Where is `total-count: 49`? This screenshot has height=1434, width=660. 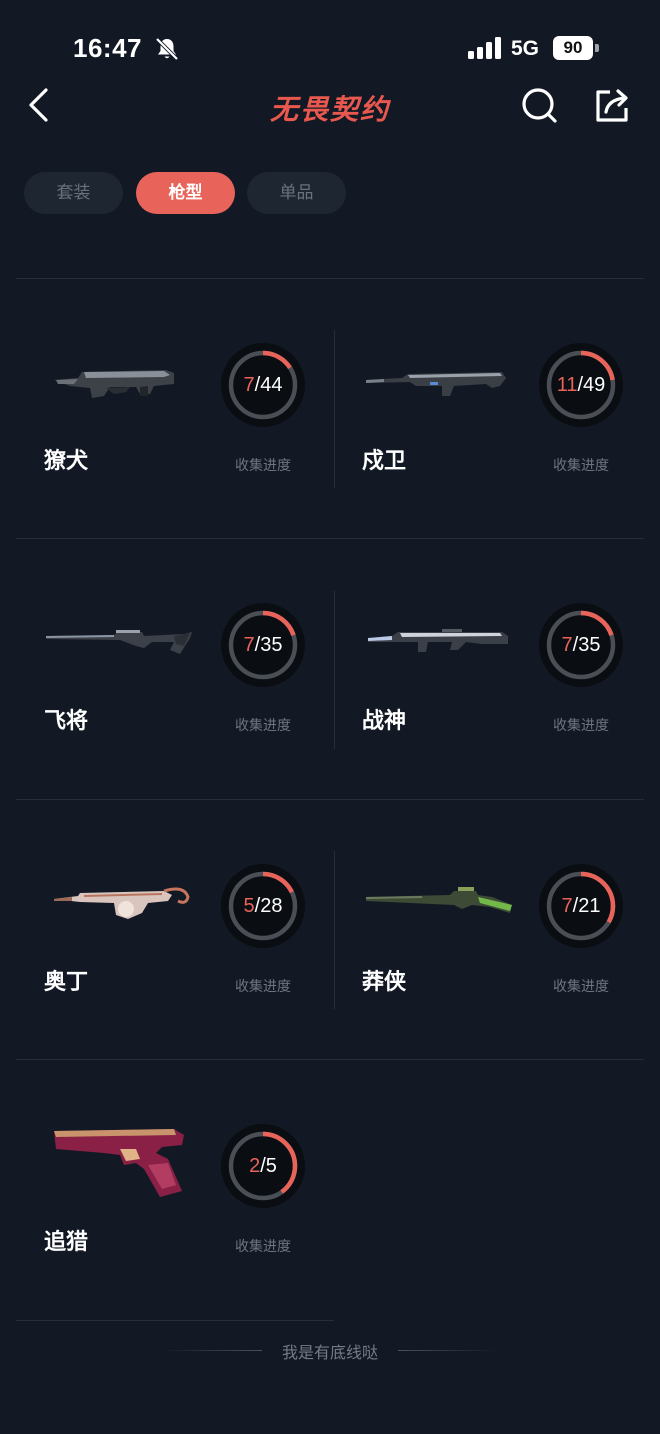
total-count: 49 is located at coordinates (594, 385).